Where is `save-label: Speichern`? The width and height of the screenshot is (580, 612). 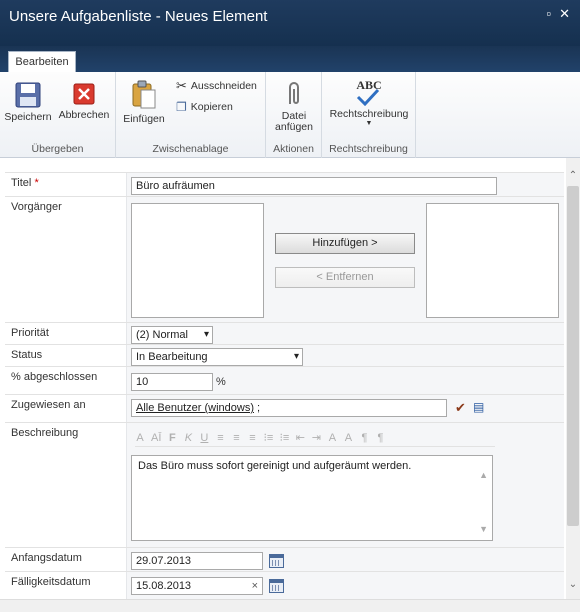
save-label: Speichern is located at coordinates (28, 117).